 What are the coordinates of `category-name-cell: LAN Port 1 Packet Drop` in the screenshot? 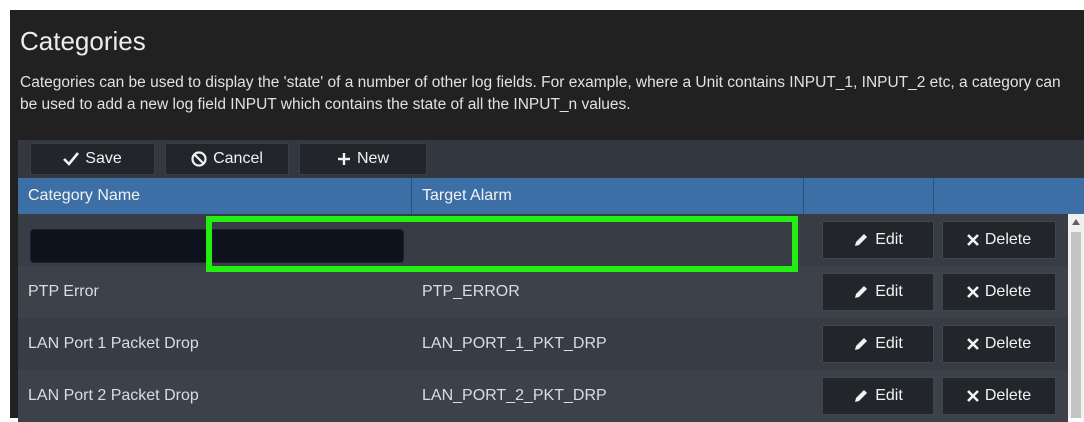 It's located at (113, 343).